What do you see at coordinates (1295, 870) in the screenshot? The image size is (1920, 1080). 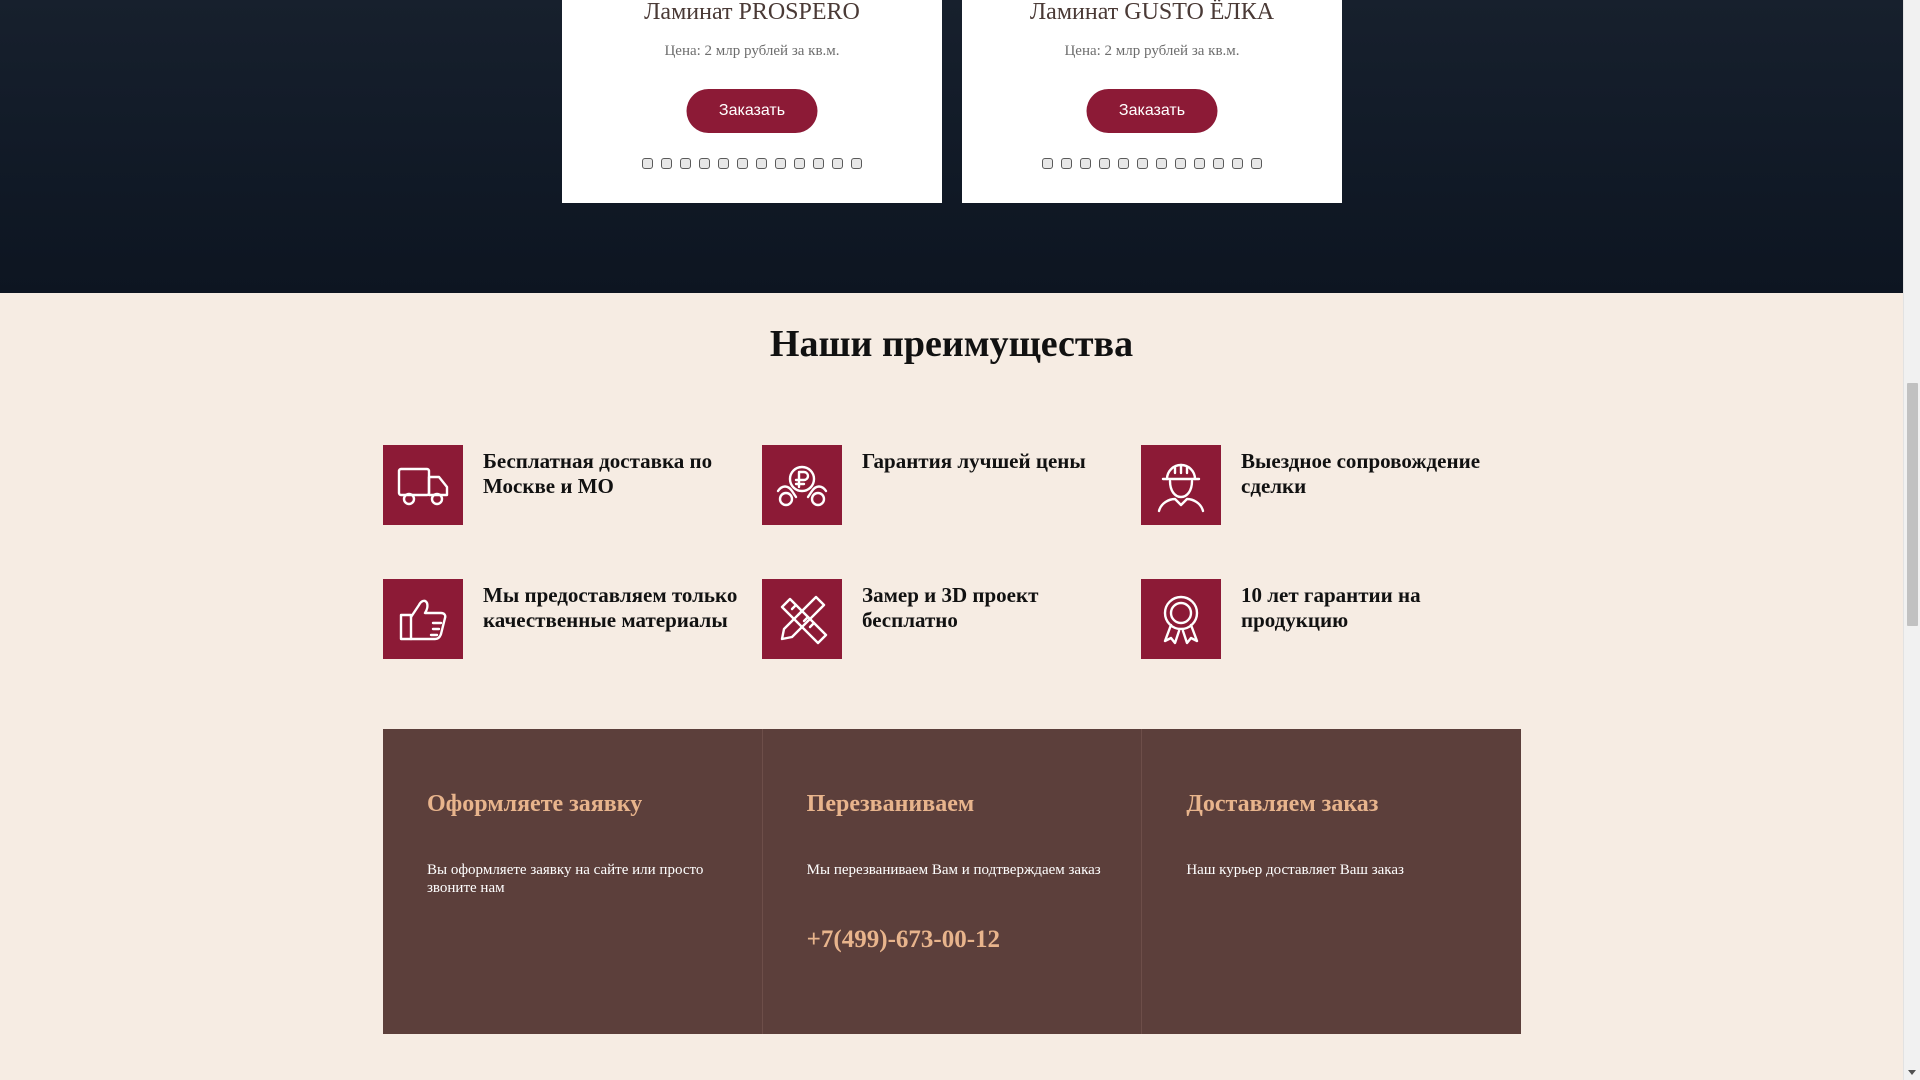 I see `step-description: Наш курьер доставляет Ваш заказ` at bounding box center [1295, 870].